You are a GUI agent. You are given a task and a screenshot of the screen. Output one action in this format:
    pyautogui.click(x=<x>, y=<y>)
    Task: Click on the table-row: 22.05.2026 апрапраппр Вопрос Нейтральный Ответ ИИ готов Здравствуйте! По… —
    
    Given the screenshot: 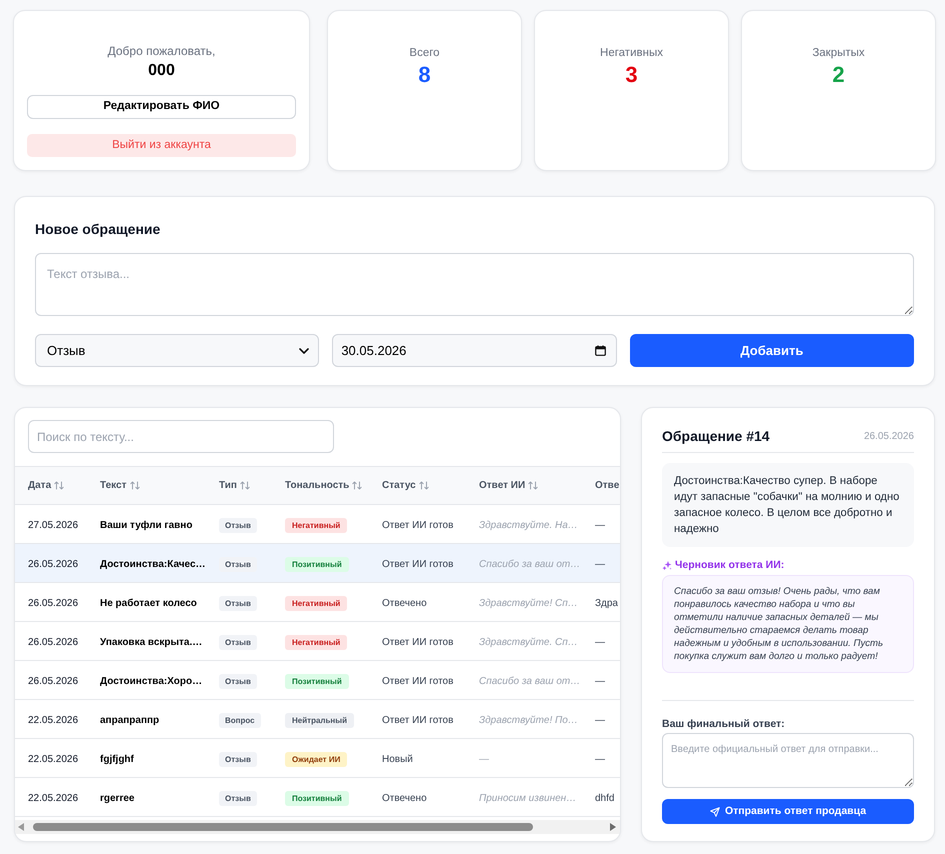 What is the action you would take?
    pyautogui.click(x=317, y=719)
    